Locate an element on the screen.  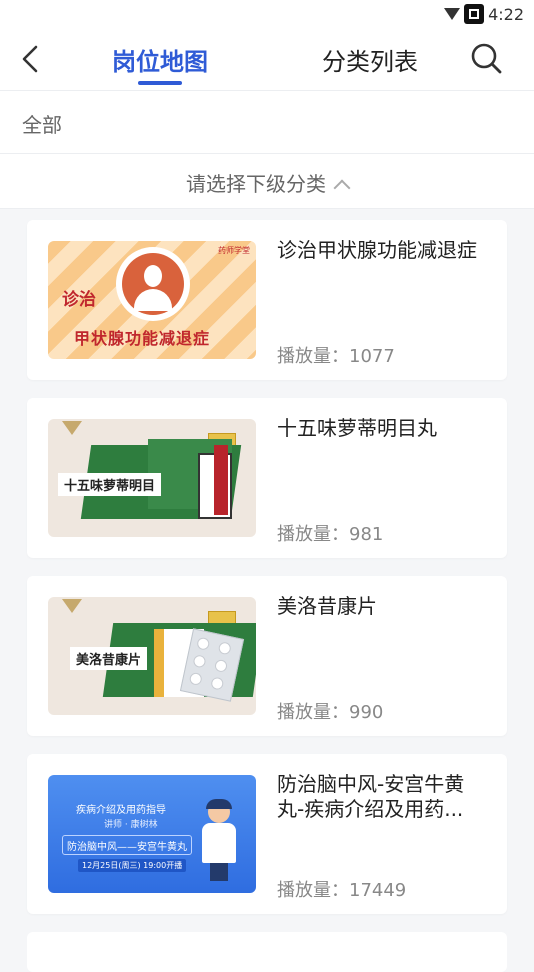
tab-category-list-label: 分类列表 is located at coordinates (370, 62).